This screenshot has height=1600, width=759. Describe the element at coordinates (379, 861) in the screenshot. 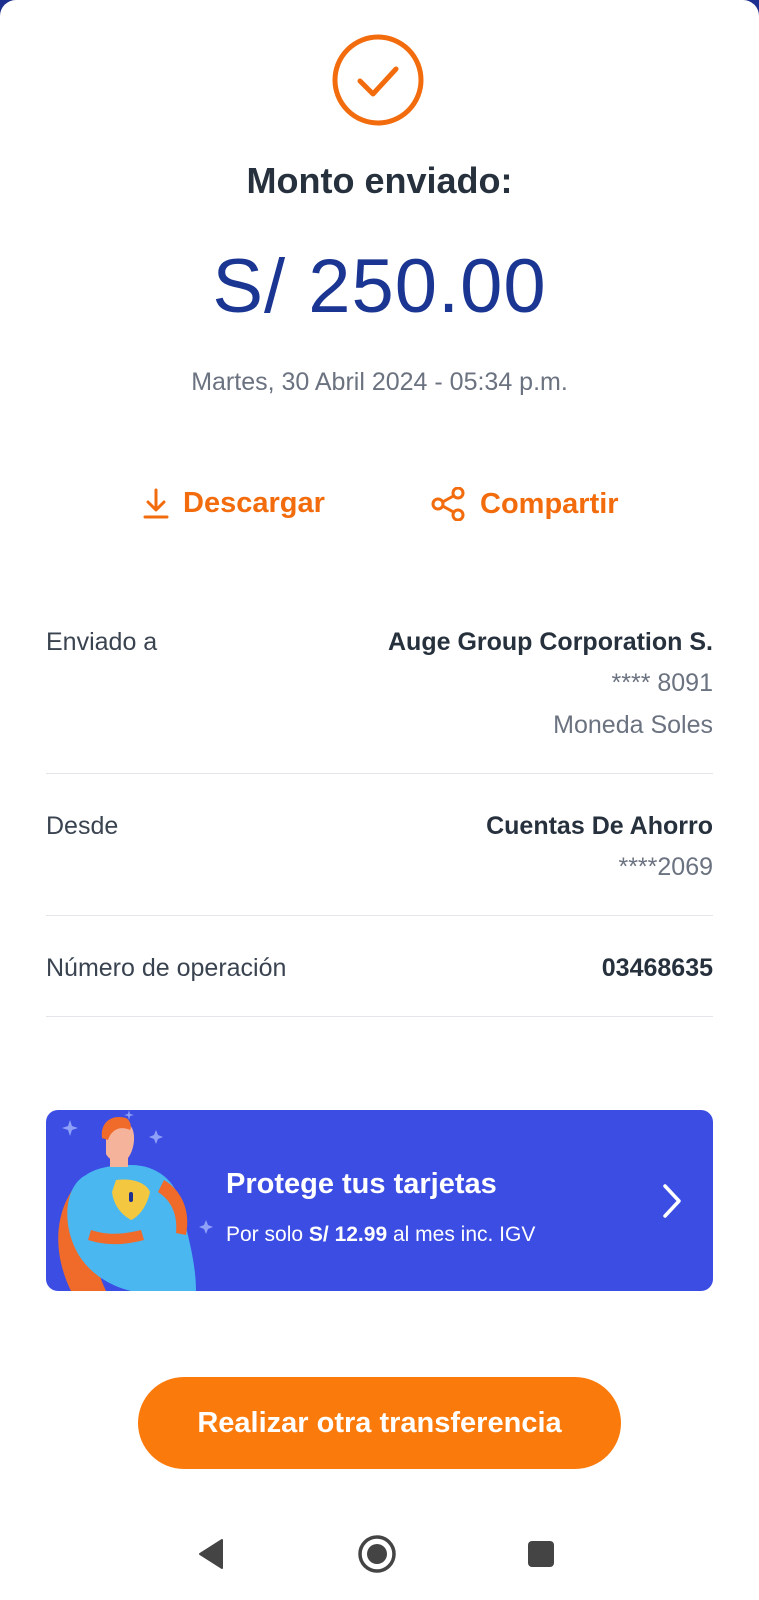

I see `source-row: Desde Cuentas De Ahorro ****2069` at that location.